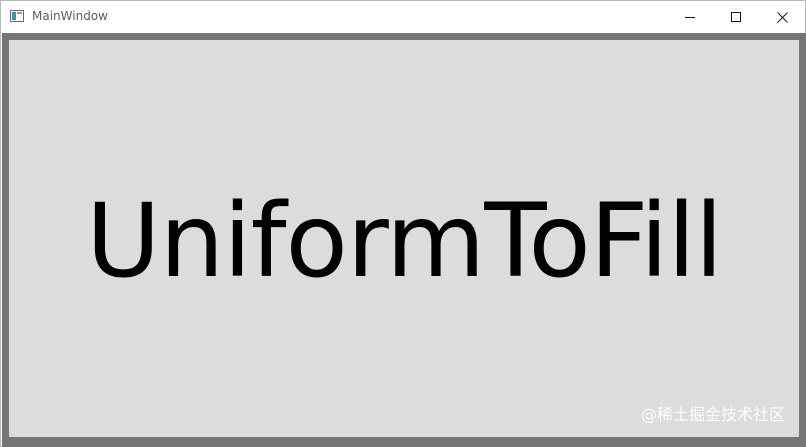 Image resolution: width=806 pixels, height=447 pixels. I want to click on watermark-text: @稀土掘金技术社区, so click(712, 414).